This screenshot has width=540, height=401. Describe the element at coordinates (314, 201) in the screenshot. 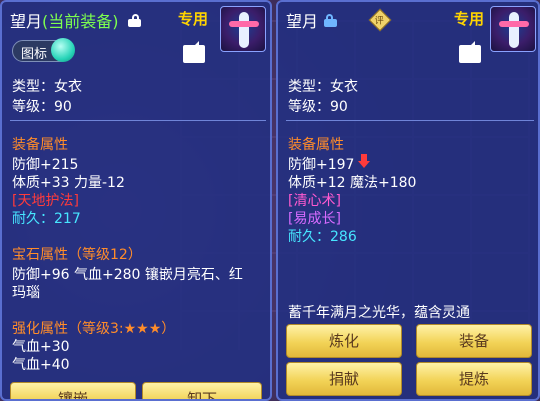

I see `special-skill-1: [清心术]` at that location.